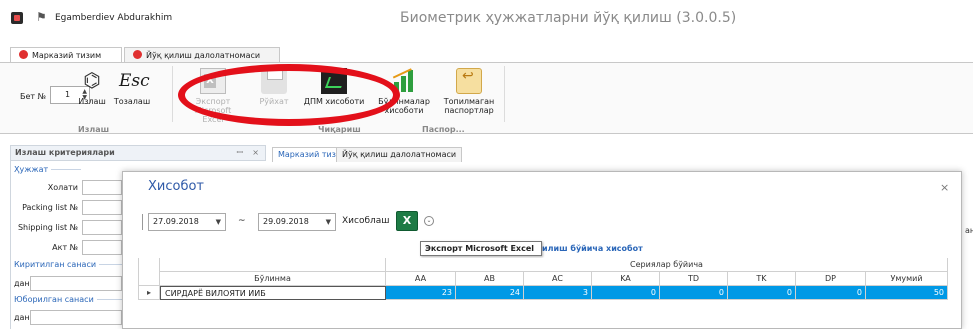 The width and height of the screenshot is (973, 329). Describe the element at coordinates (41, 17) in the screenshot. I see `user-icon: ⚑` at that location.